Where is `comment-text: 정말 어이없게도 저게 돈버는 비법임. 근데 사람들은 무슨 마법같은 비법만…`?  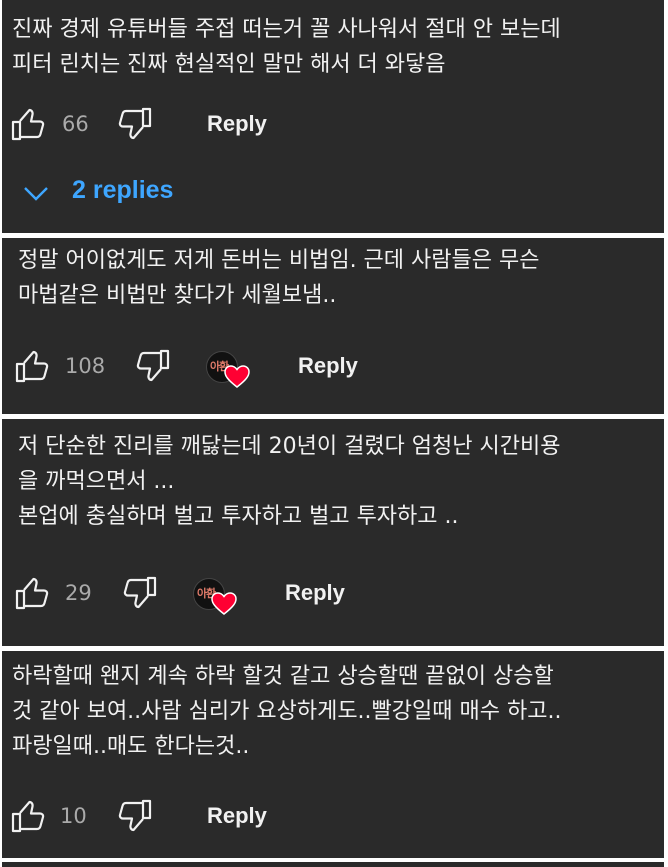
comment-text: 정말 어이없게도 저게 돈버는 비법임. 근데 사람들은 무슨 마법같은 비법만… is located at coordinates (279, 278).